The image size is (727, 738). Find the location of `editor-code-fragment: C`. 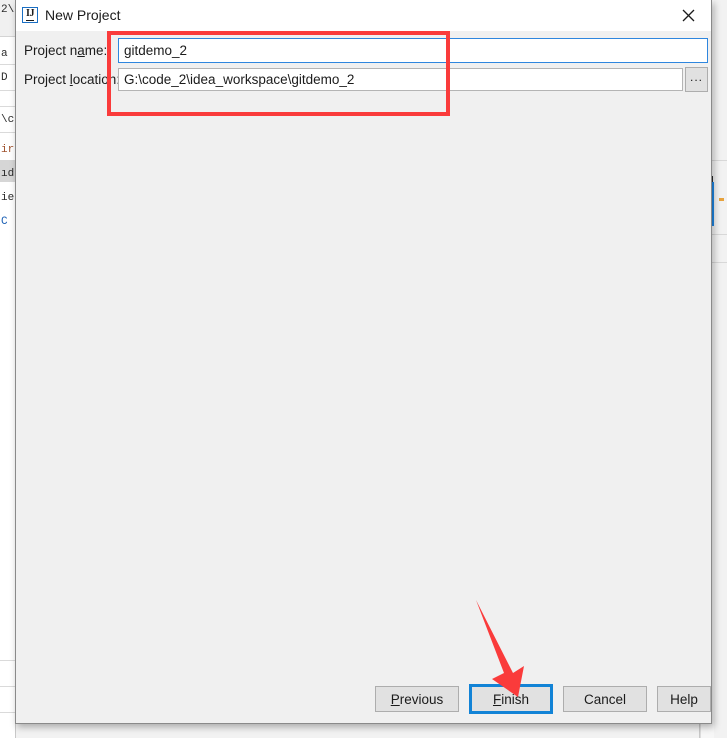

editor-code-fragment: C is located at coordinates (4, 222).